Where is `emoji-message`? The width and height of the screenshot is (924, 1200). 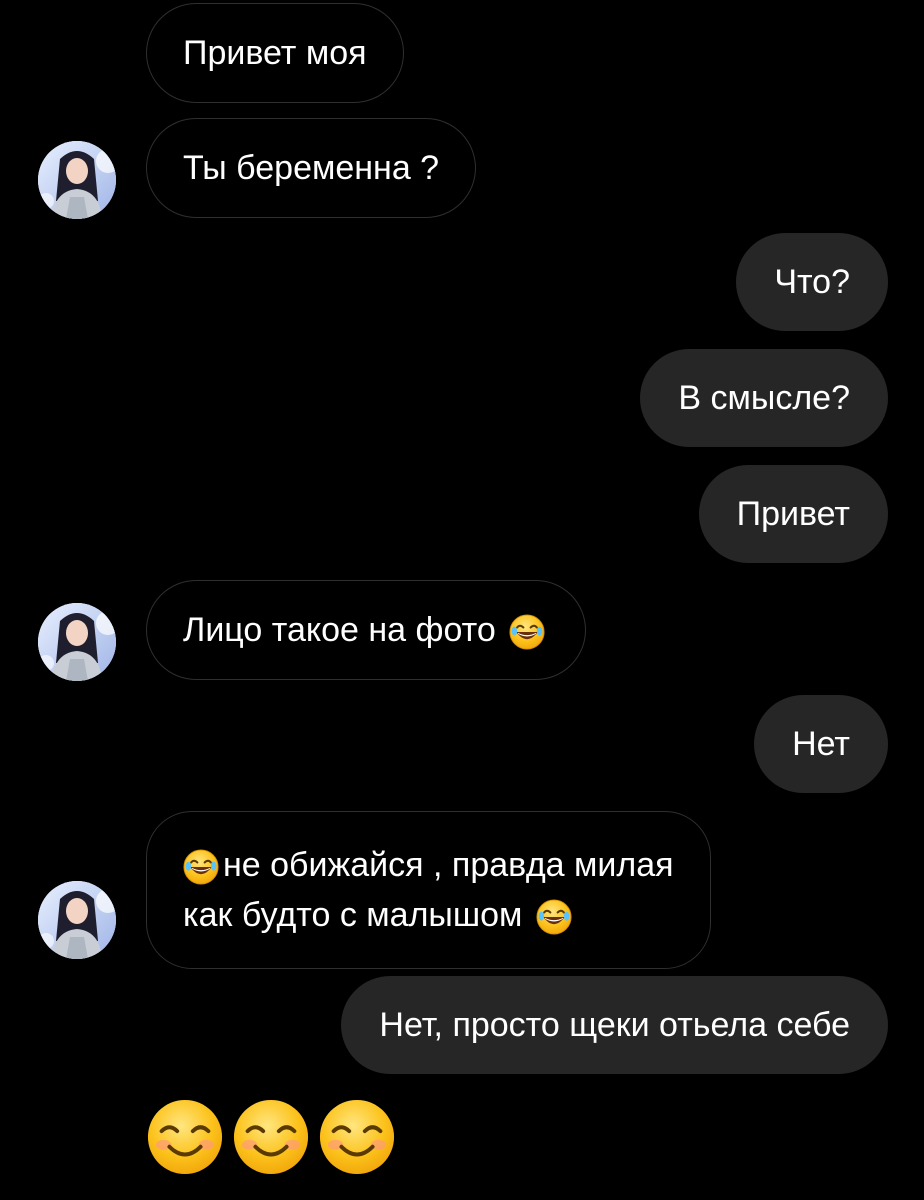 emoji-message is located at coordinates (271, 1137).